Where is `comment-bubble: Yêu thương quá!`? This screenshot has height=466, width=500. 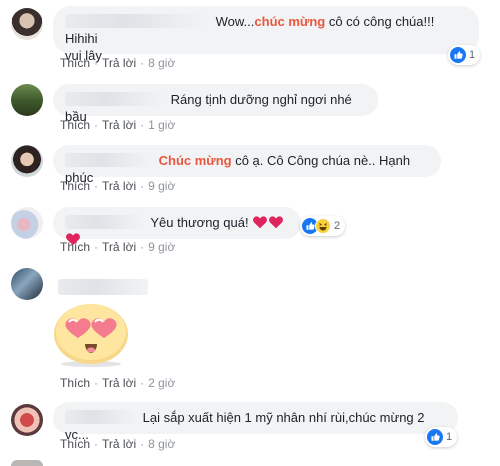
comment-bubble: Yêu thương quá! is located at coordinates (177, 226).